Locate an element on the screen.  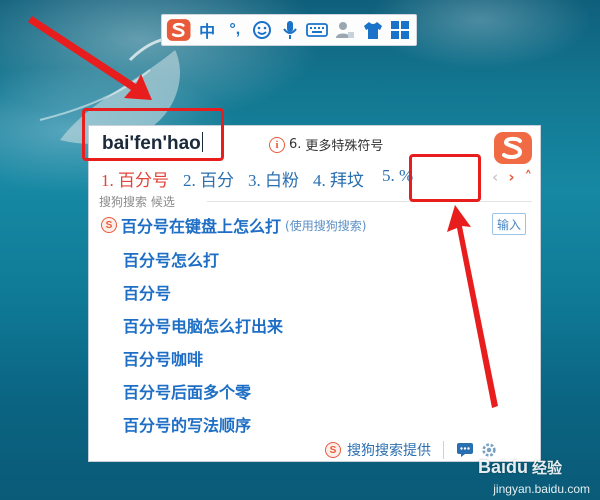
highlight-pinyin-box is located at coordinates (153, 134).